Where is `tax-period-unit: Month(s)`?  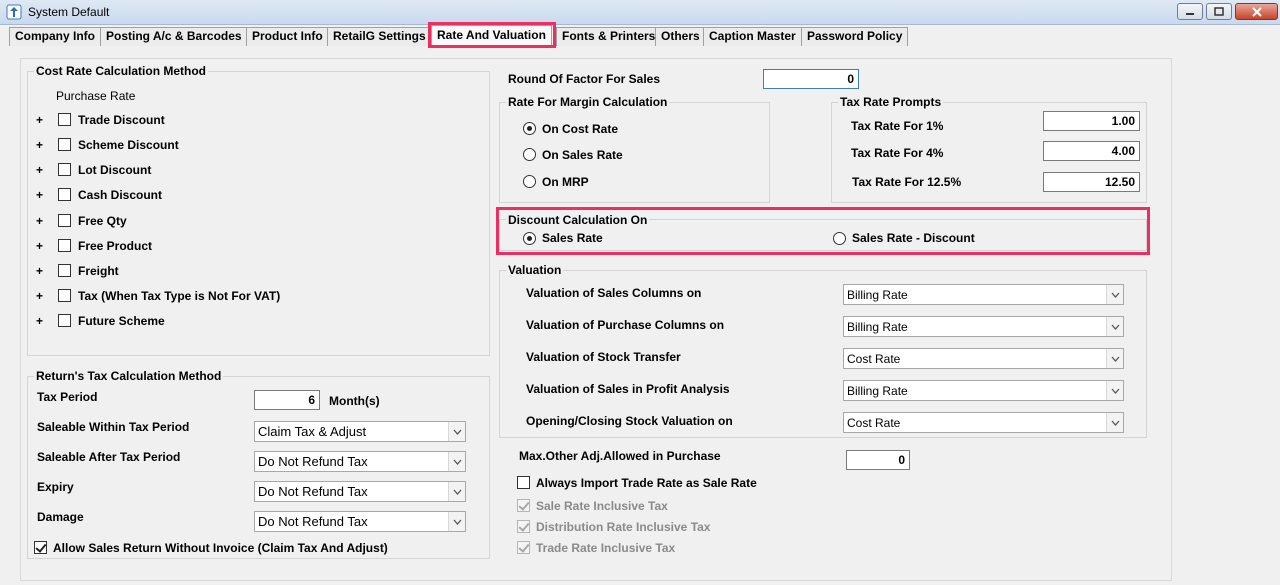
tax-period-unit: Month(s) is located at coordinates (354, 401).